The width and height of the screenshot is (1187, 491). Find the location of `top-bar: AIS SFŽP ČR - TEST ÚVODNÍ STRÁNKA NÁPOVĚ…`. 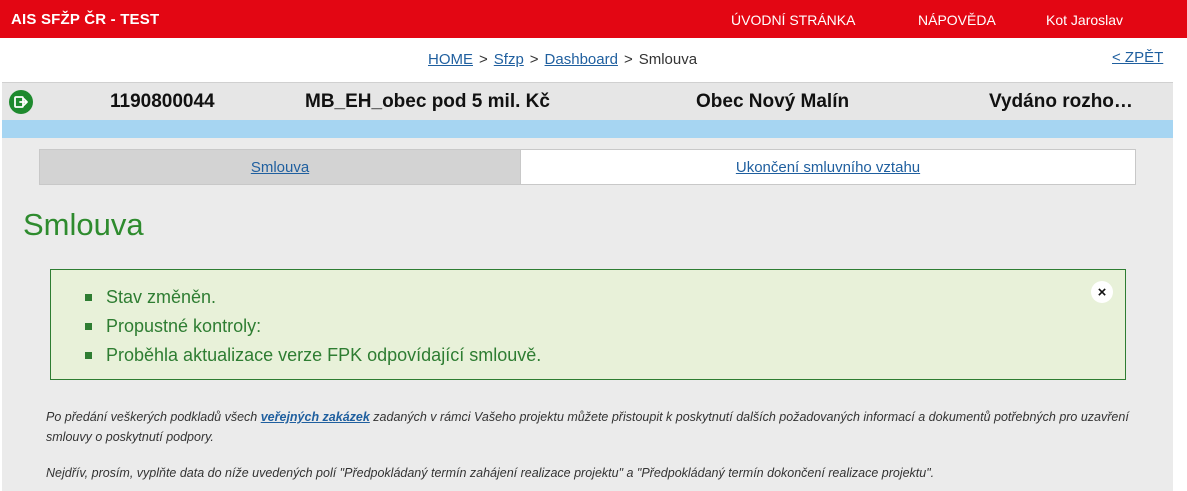

top-bar: AIS SFŽP ČR - TEST ÚVODNÍ STRÁNKA NÁPOVĚ… is located at coordinates (593, 19).